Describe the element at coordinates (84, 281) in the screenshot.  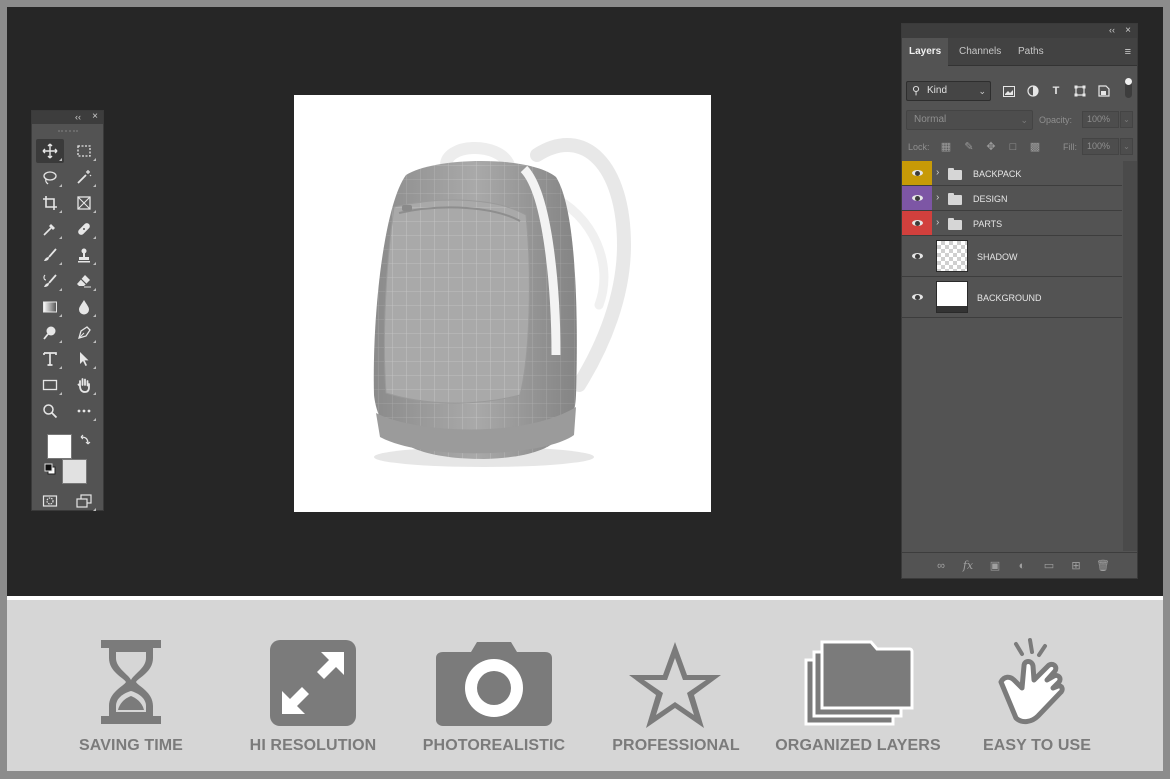
I see `eraser-tool` at that location.